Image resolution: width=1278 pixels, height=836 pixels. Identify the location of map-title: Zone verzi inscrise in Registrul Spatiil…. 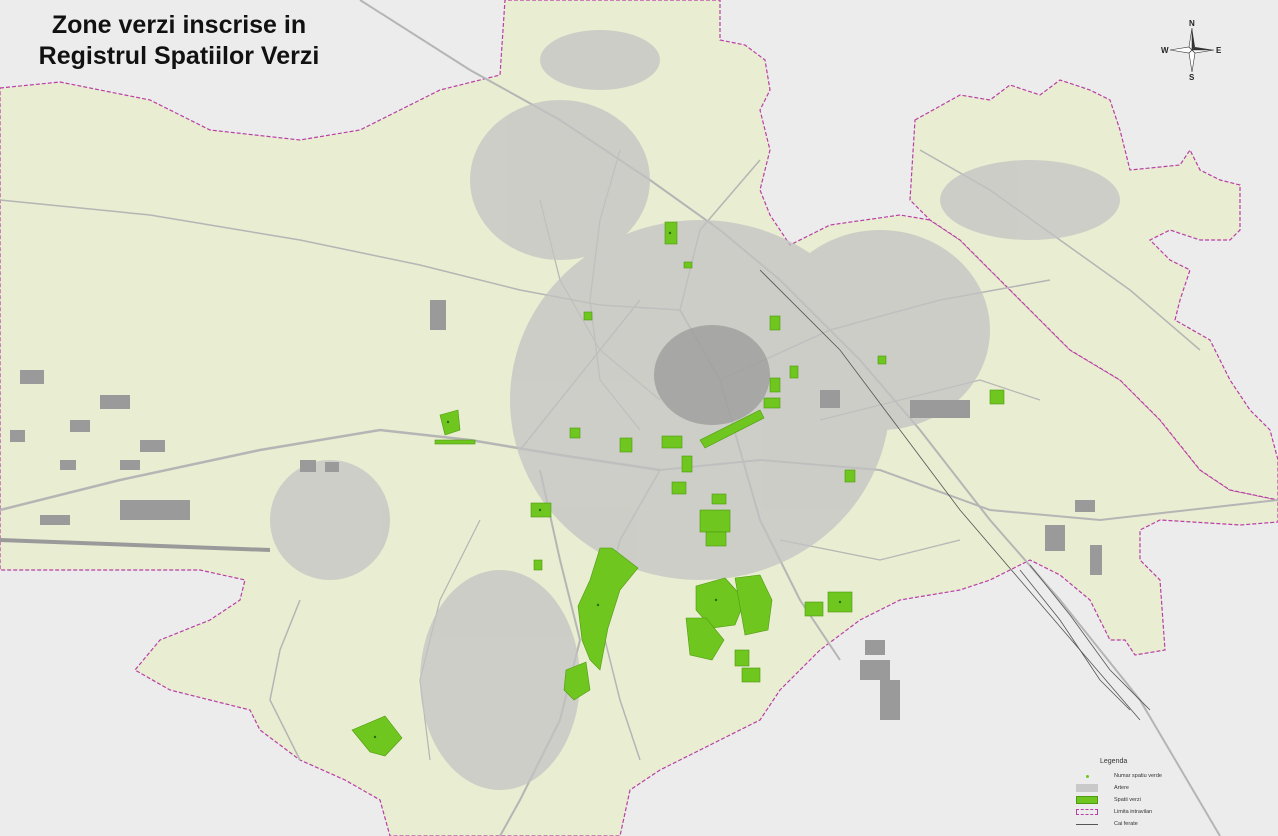
(179, 41).